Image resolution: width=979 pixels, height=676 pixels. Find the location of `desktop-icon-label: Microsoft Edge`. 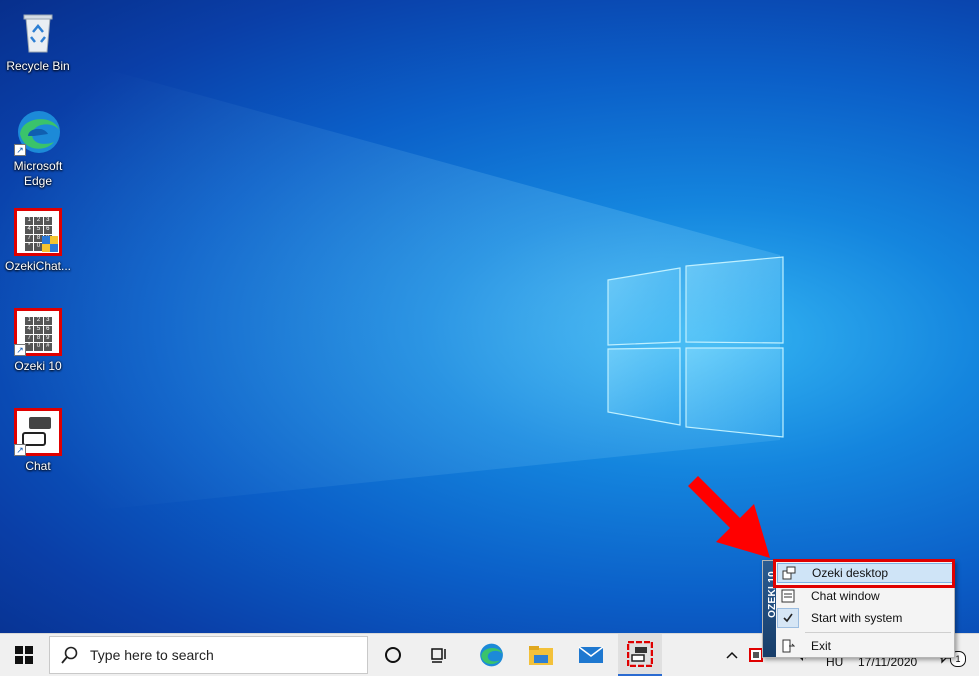

desktop-icon-label: Microsoft Edge is located at coordinates (38, 173).